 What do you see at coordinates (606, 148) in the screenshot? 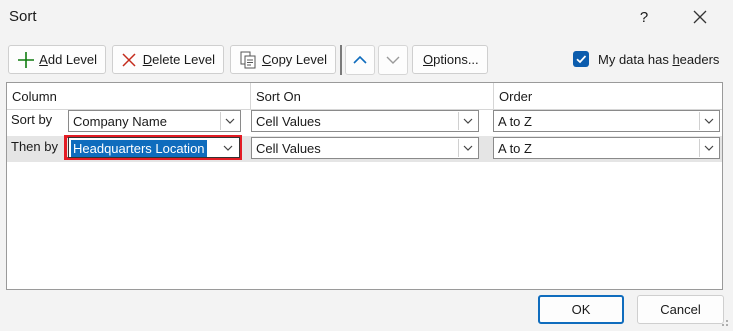
I see `then-by-order-dropdown: A to Z` at bounding box center [606, 148].